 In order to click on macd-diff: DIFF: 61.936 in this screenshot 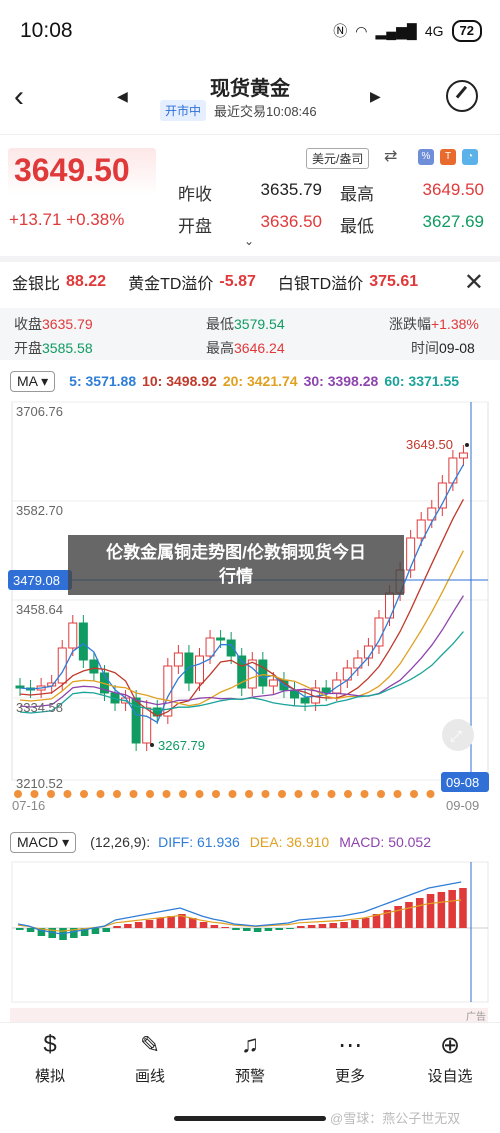, I will do `click(199, 842)`.